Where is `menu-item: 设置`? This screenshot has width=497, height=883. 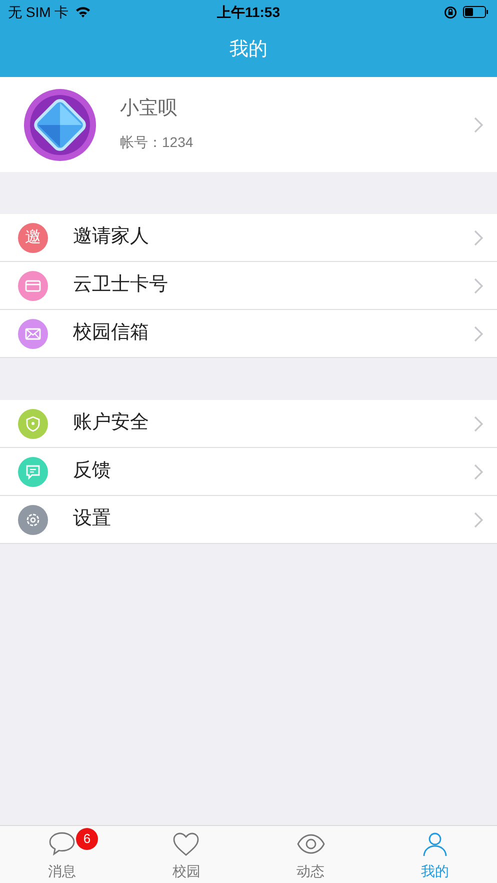
menu-item: 设置 is located at coordinates (248, 520).